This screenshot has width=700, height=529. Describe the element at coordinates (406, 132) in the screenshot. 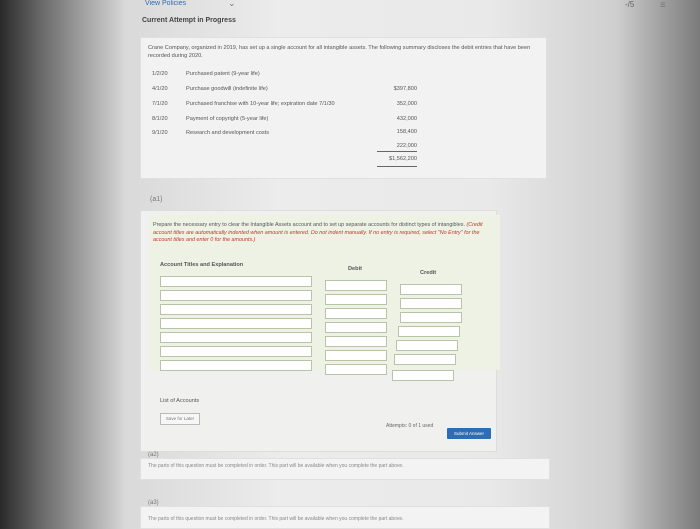

I see `entry-amount: 158,400` at that location.